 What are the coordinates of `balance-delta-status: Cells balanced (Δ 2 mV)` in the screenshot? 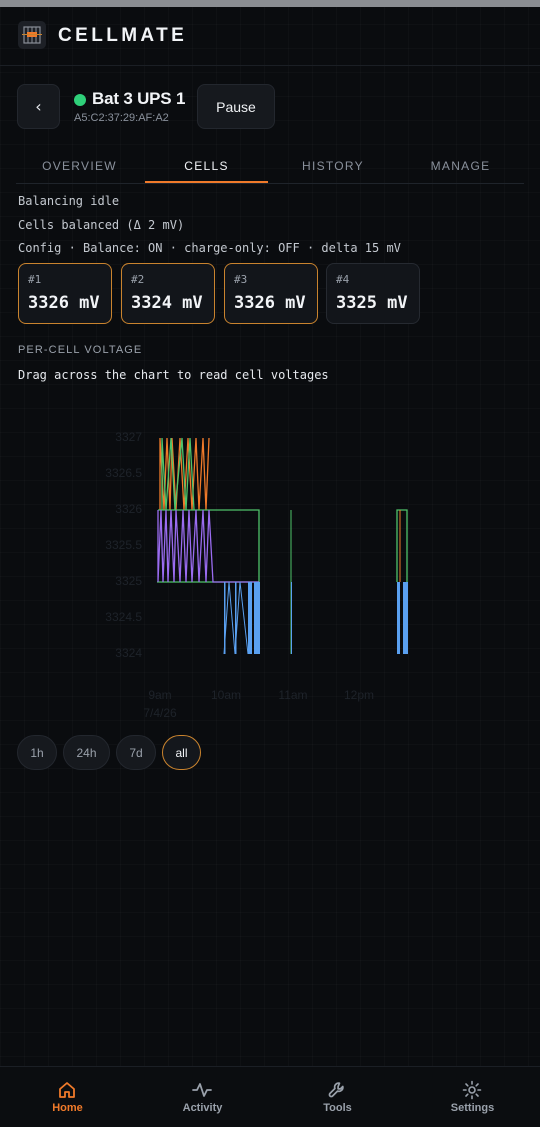 It's located at (101, 225).